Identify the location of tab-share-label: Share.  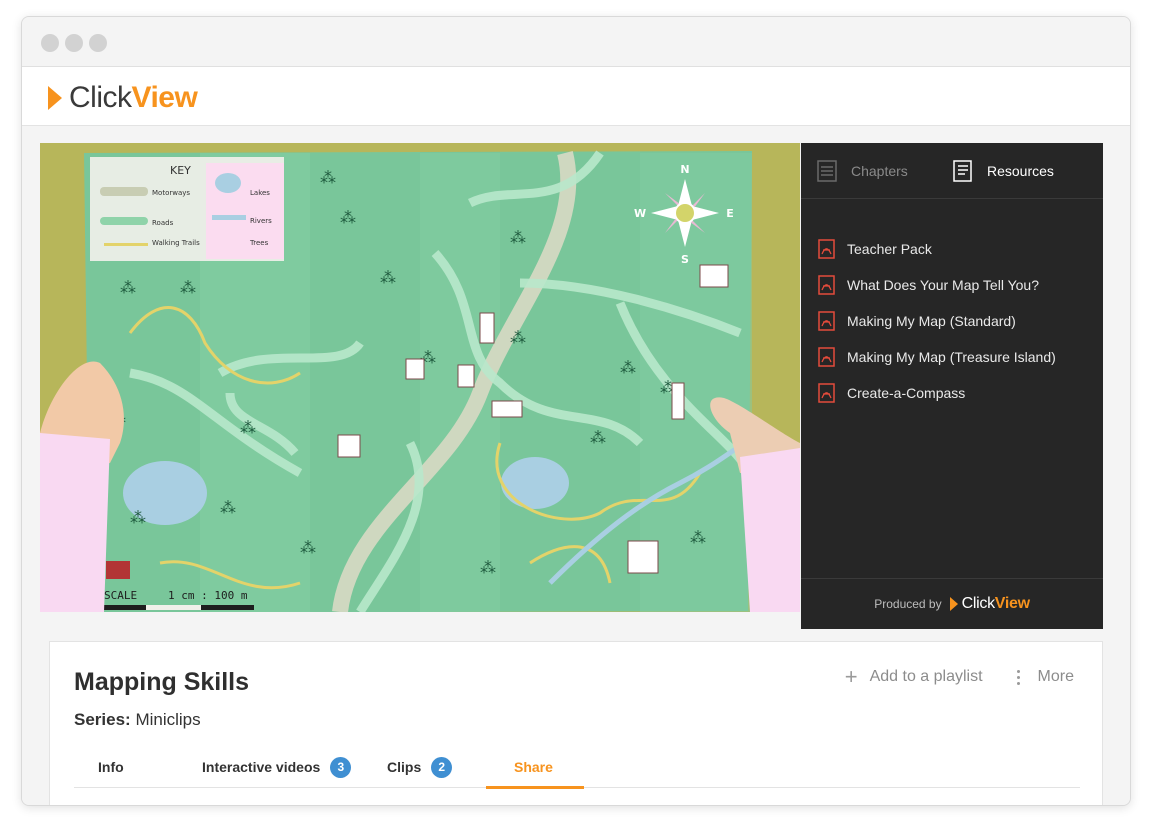
(533, 767).